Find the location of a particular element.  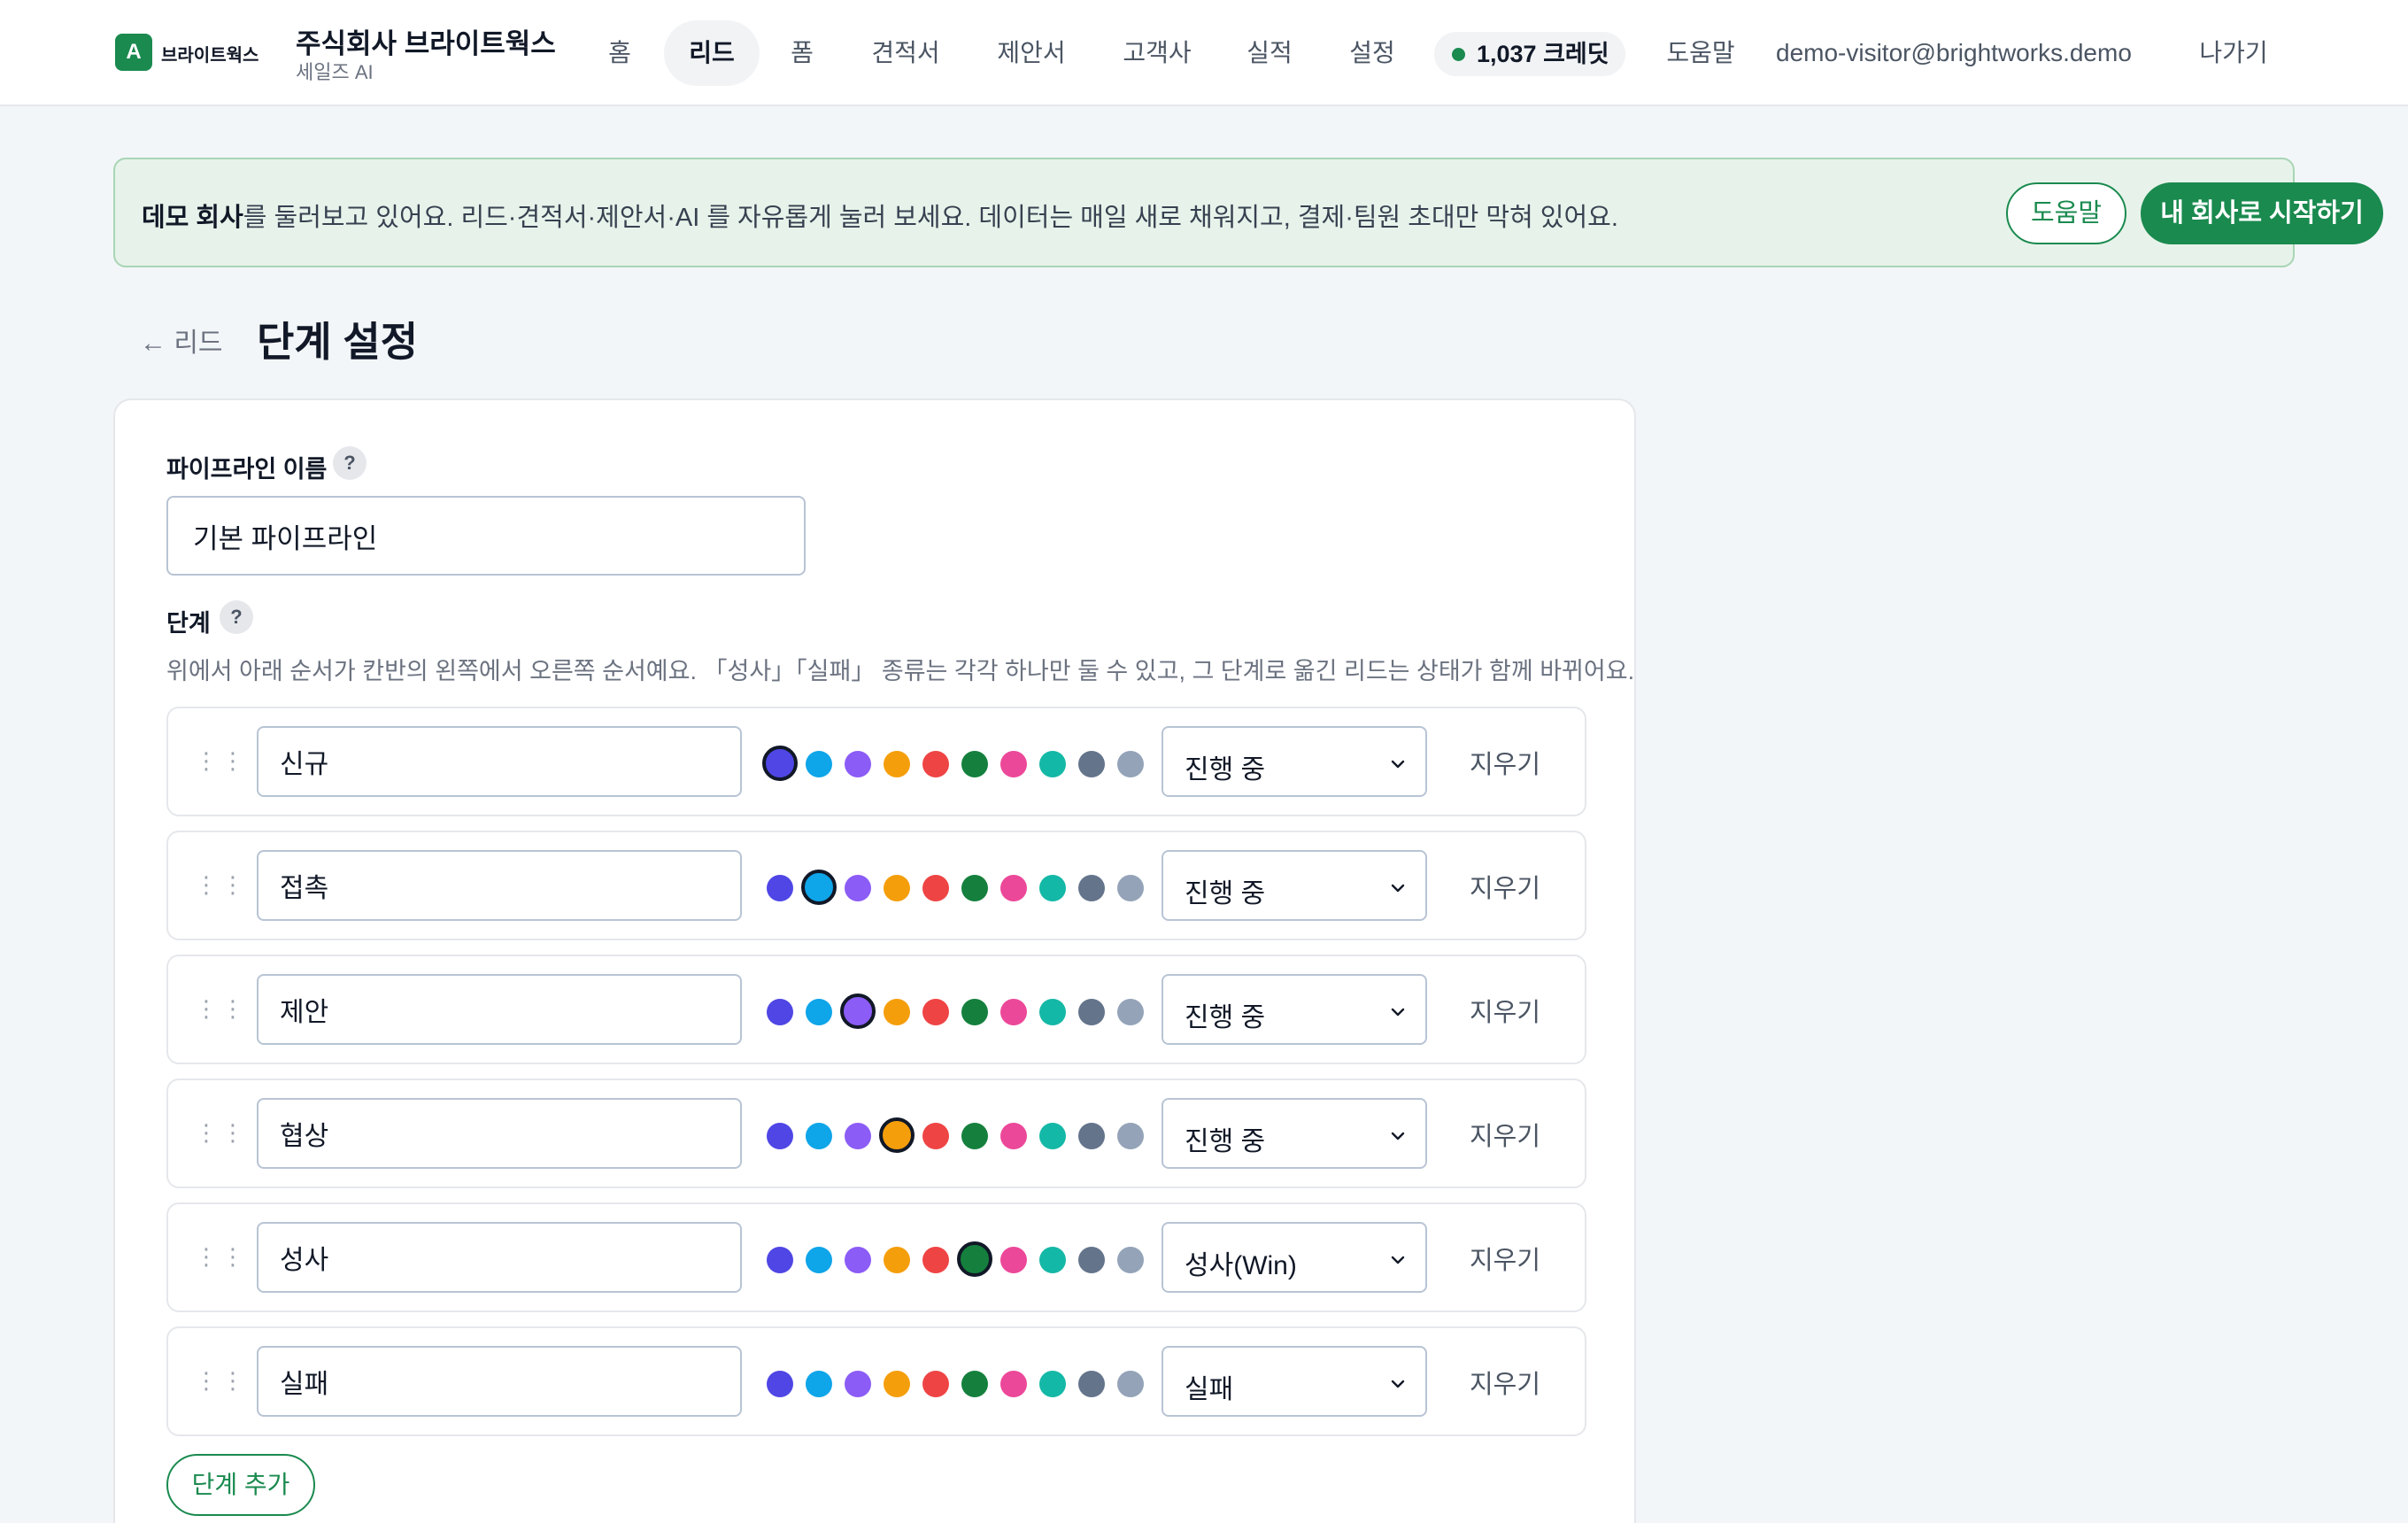

nav-customers: 고객사 is located at coordinates (1157, 53).